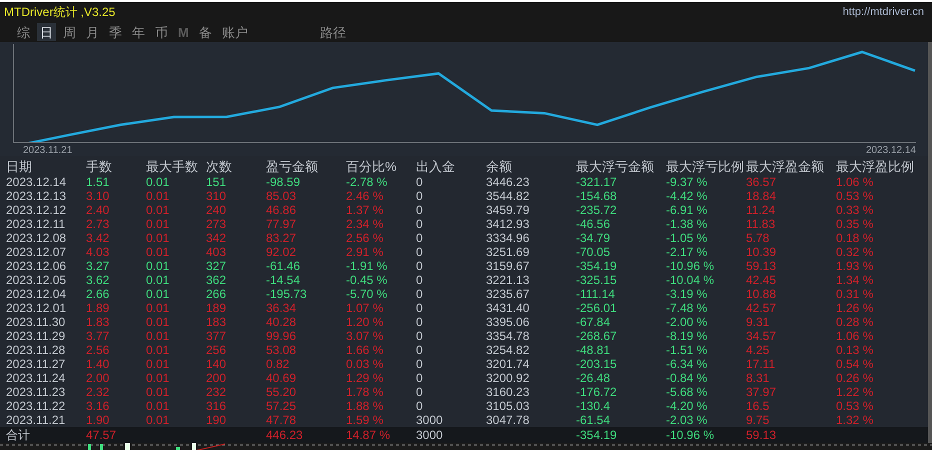  What do you see at coordinates (761, 308) in the screenshot?
I see `max-float-profit-cell: 42.57` at bounding box center [761, 308].